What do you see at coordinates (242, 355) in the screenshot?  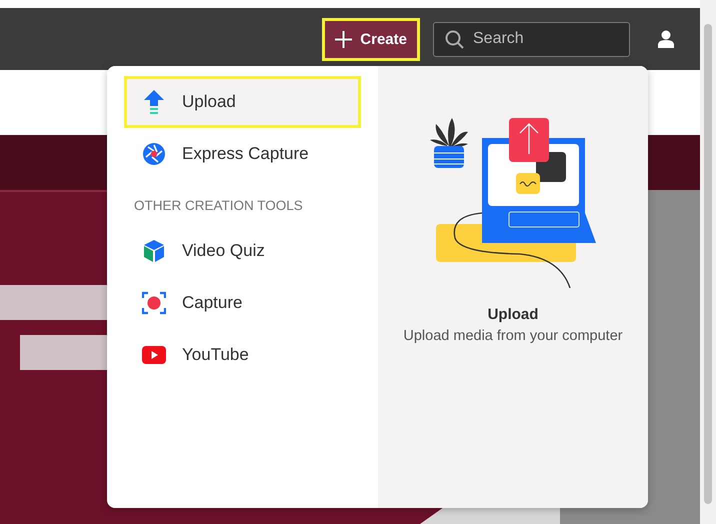 I see `menu-item: YouTube` at bounding box center [242, 355].